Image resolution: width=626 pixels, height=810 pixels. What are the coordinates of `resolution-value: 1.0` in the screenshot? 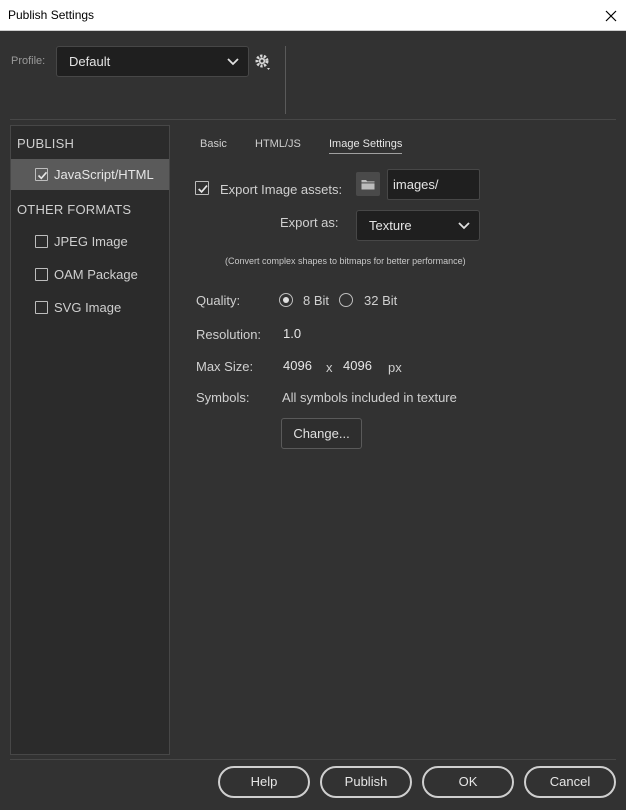 It's located at (292, 333).